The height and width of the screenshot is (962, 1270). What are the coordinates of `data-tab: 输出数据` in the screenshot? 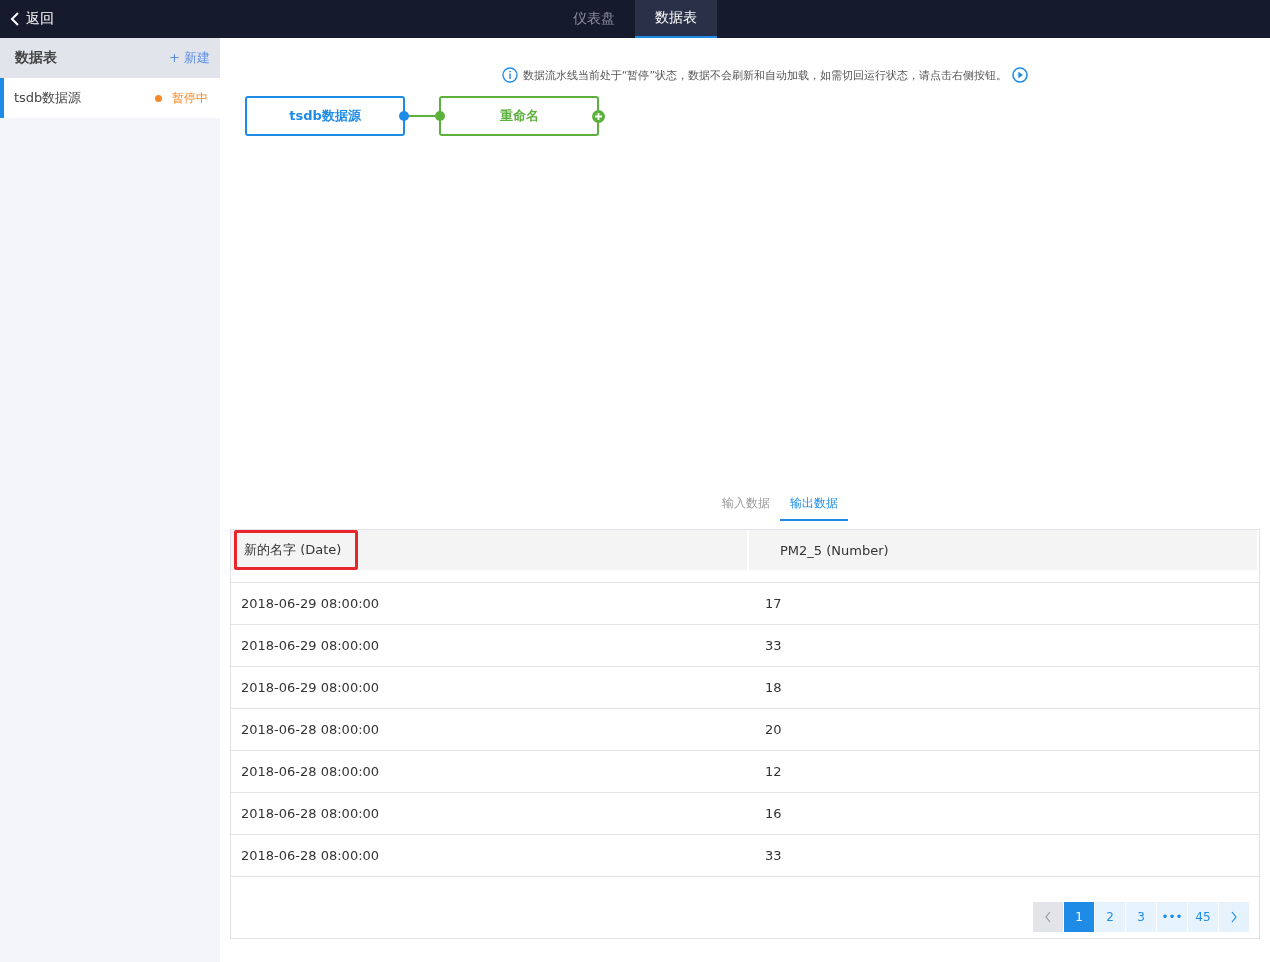 It's located at (814, 504).